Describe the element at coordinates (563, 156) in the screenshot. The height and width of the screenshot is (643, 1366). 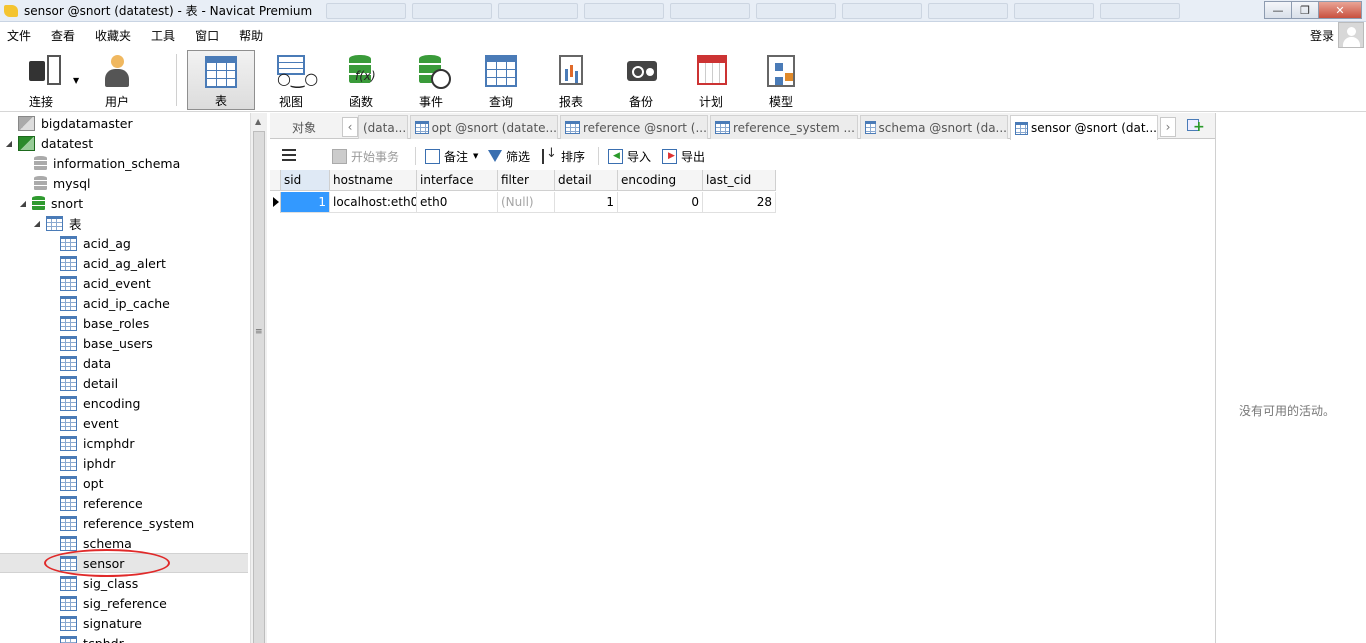
I see `sort-button: 排序` at that location.